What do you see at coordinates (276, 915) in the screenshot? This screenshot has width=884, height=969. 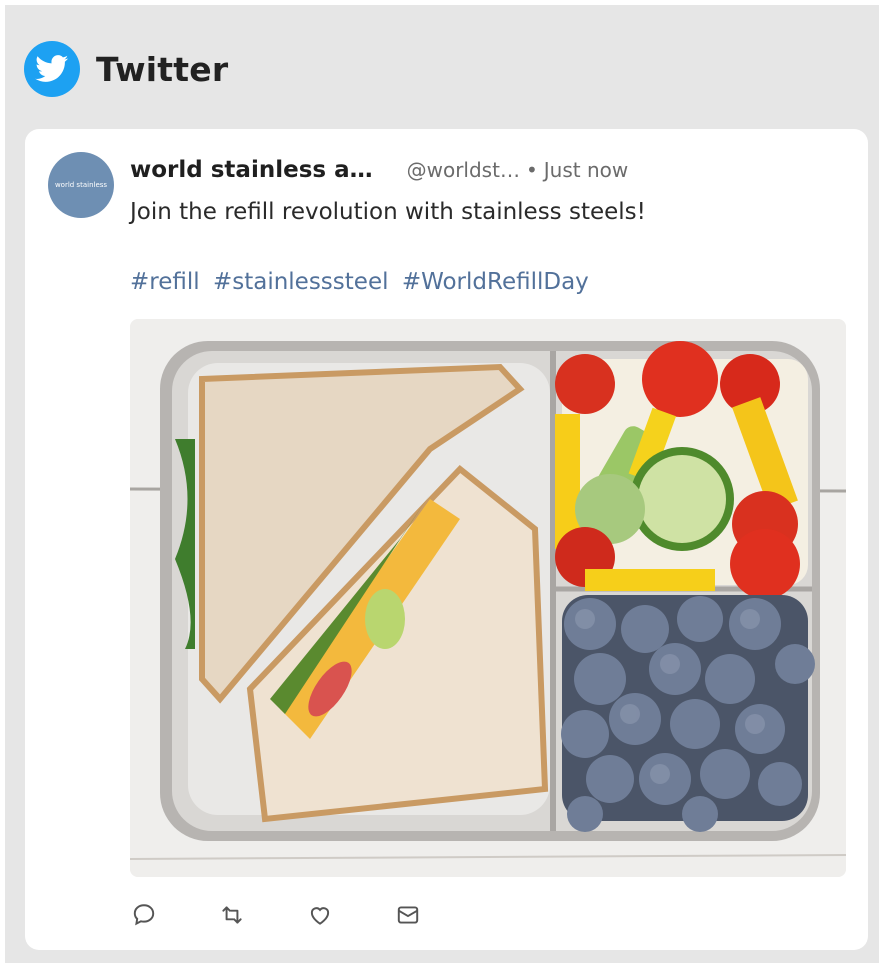 I see `tweet-actions` at bounding box center [276, 915].